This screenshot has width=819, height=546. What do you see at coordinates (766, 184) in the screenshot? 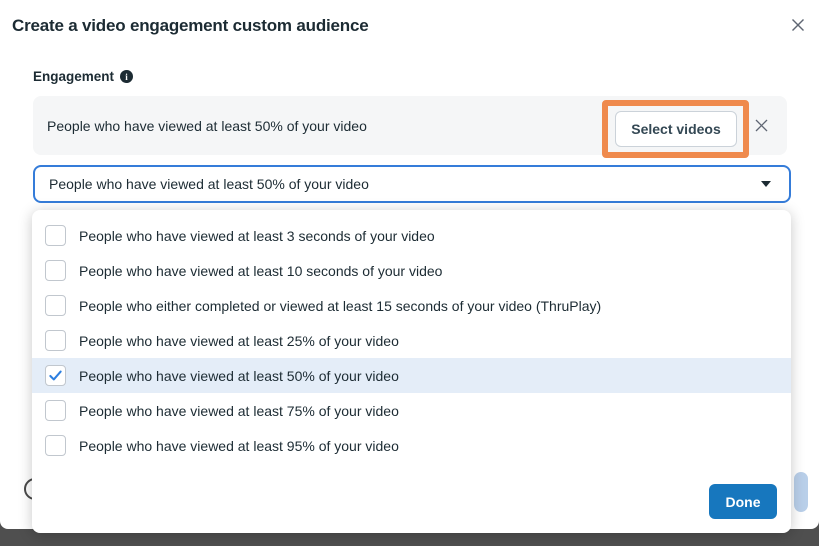
I see `chevron-down-icon` at bounding box center [766, 184].